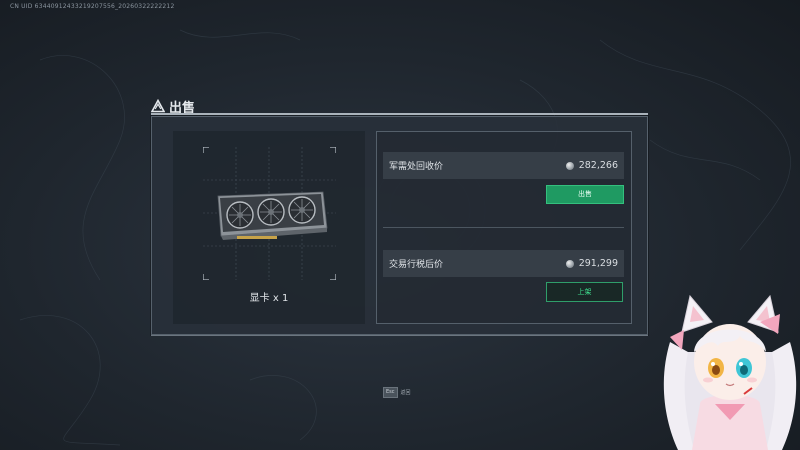 The width and height of the screenshot is (800, 450). Describe the element at coordinates (158, 106) in the screenshot. I see `warning-triangle-icon` at that location.